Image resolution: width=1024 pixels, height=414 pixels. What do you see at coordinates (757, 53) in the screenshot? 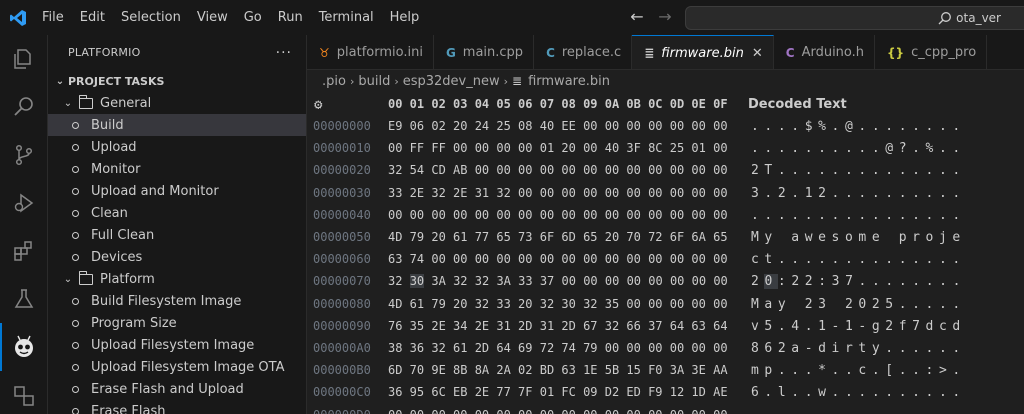
I see `close-icon: ✕` at bounding box center [757, 53].